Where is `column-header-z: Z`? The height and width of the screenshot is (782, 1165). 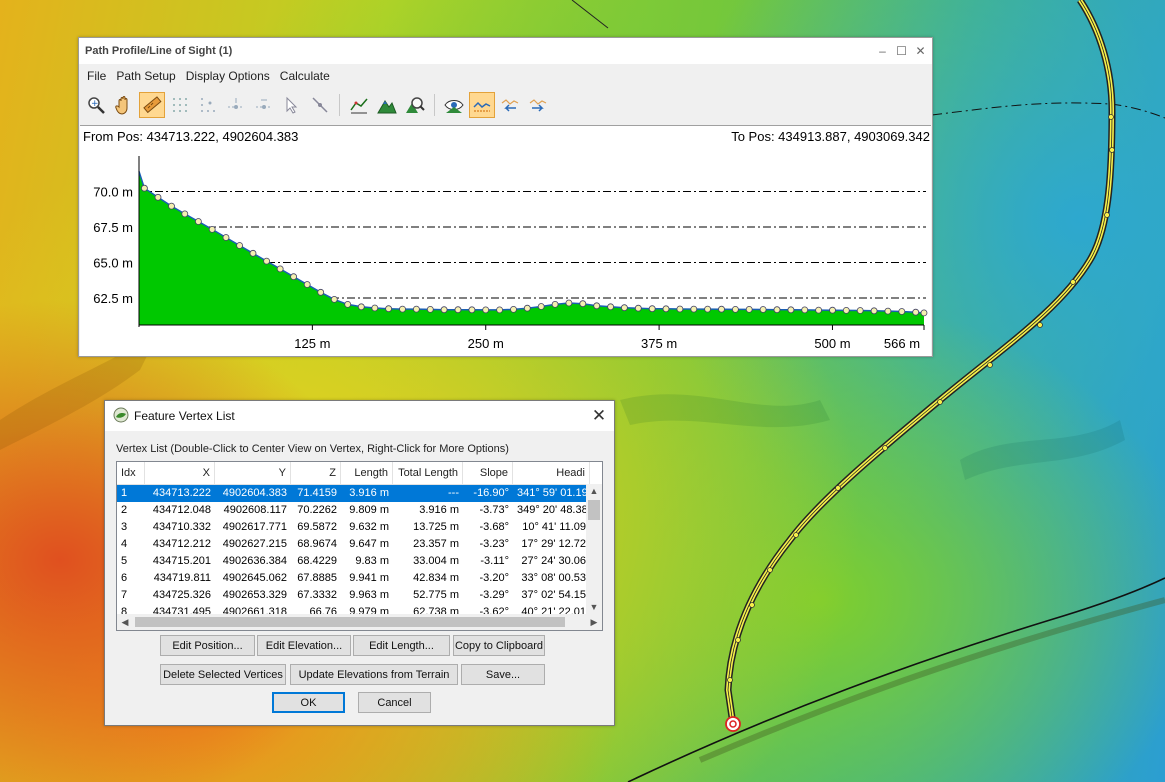
column-header-z: Z is located at coordinates (316, 473).